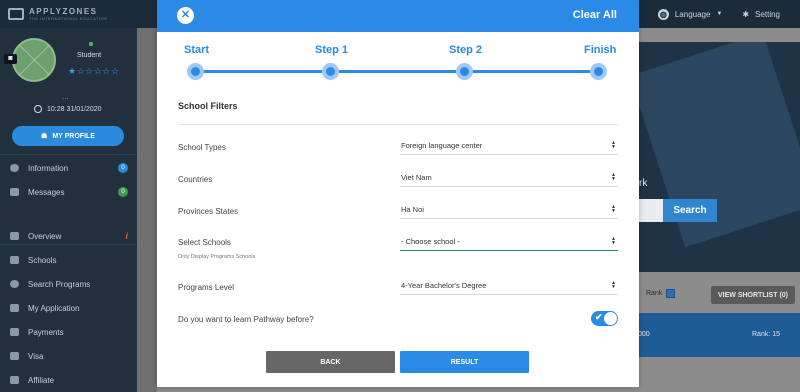  I want to click on avatar, so click(34, 60).